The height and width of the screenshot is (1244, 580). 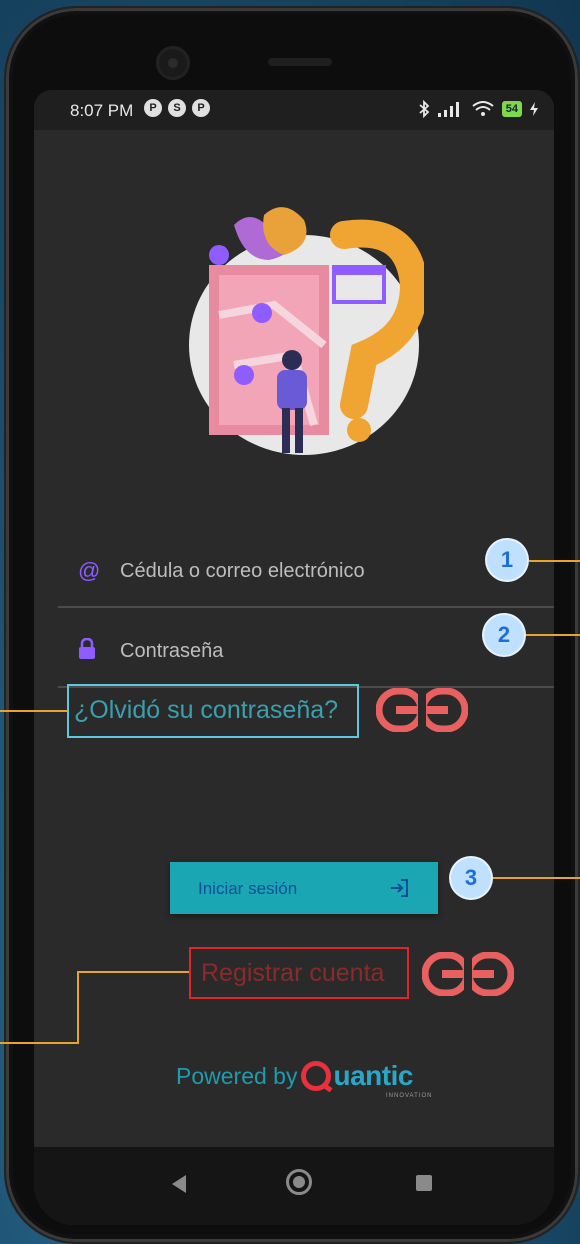 What do you see at coordinates (511, 109) in the screenshot?
I see `battery-indicator: 54` at bounding box center [511, 109].